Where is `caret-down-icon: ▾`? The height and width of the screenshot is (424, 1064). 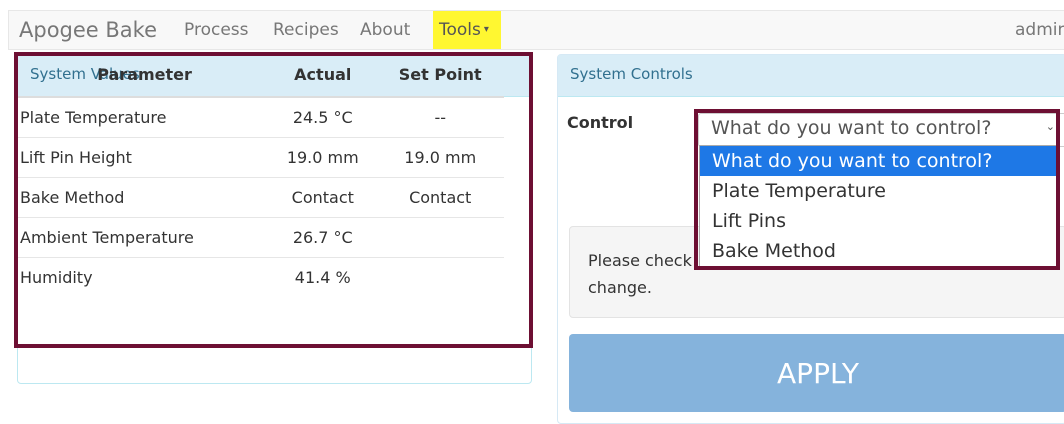 caret-down-icon: ▾ is located at coordinates (486, 29).